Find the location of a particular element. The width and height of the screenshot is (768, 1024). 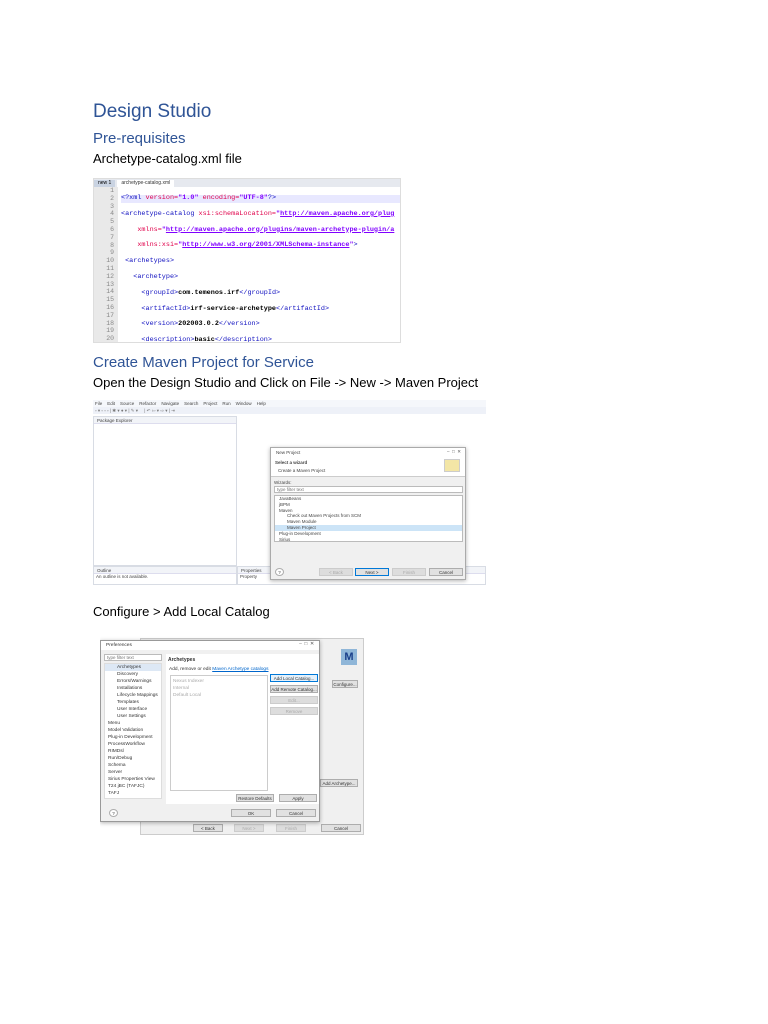

preferences-tree-item: Lifecycle Mappings is located at coordinates (133, 695).